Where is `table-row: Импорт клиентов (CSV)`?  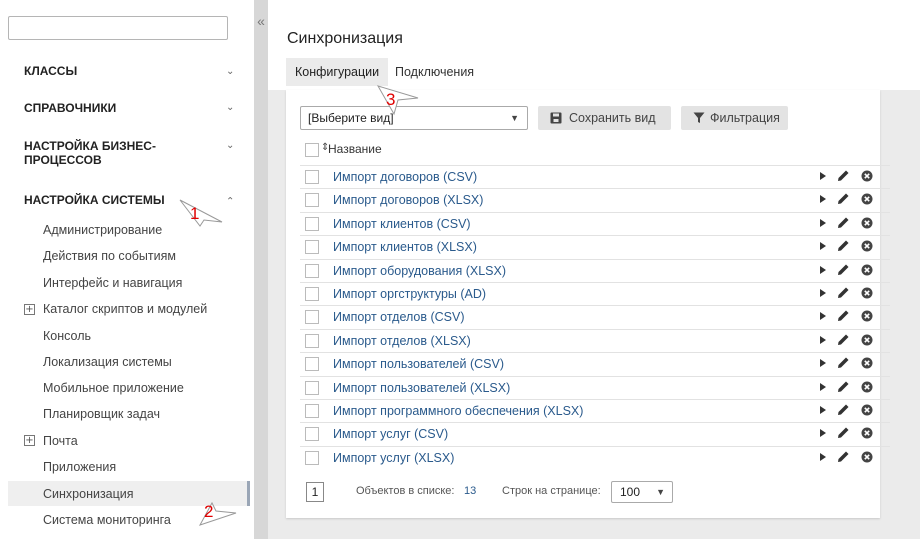 table-row: Импорт клиентов (CSV) is located at coordinates (595, 223).